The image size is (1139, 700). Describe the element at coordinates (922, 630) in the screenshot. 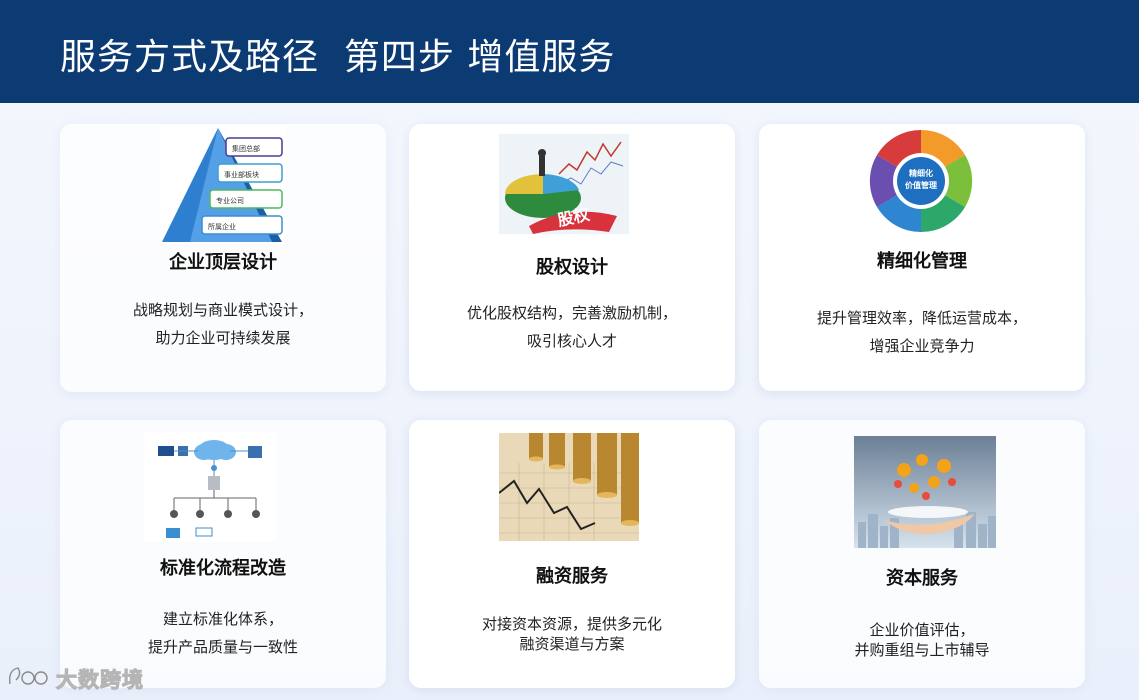

I see `card-description-line-1: 企业价值评估，` at that location.